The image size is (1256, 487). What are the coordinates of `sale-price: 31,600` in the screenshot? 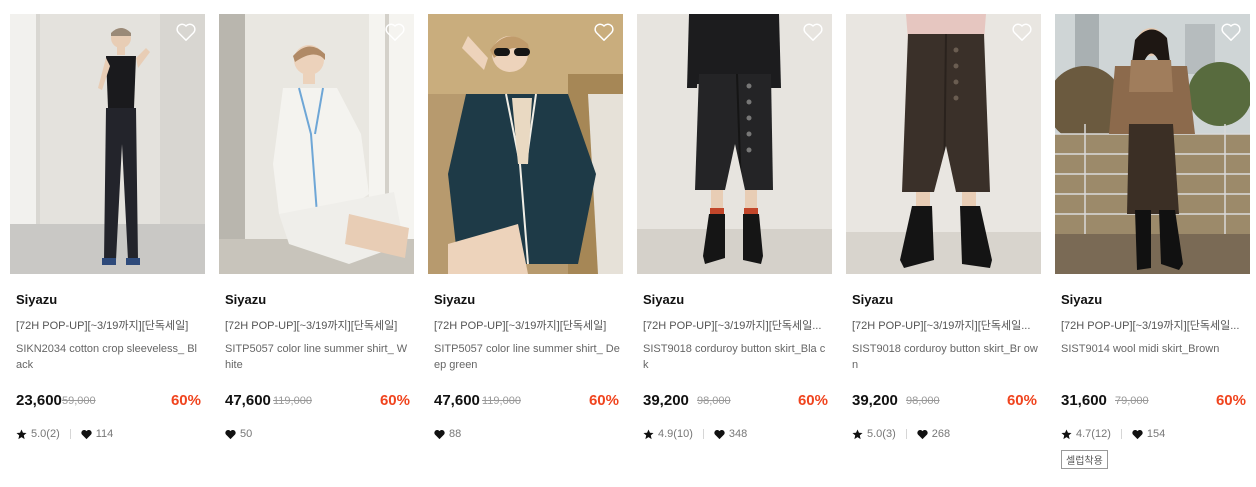 It's located at (1084, 400).